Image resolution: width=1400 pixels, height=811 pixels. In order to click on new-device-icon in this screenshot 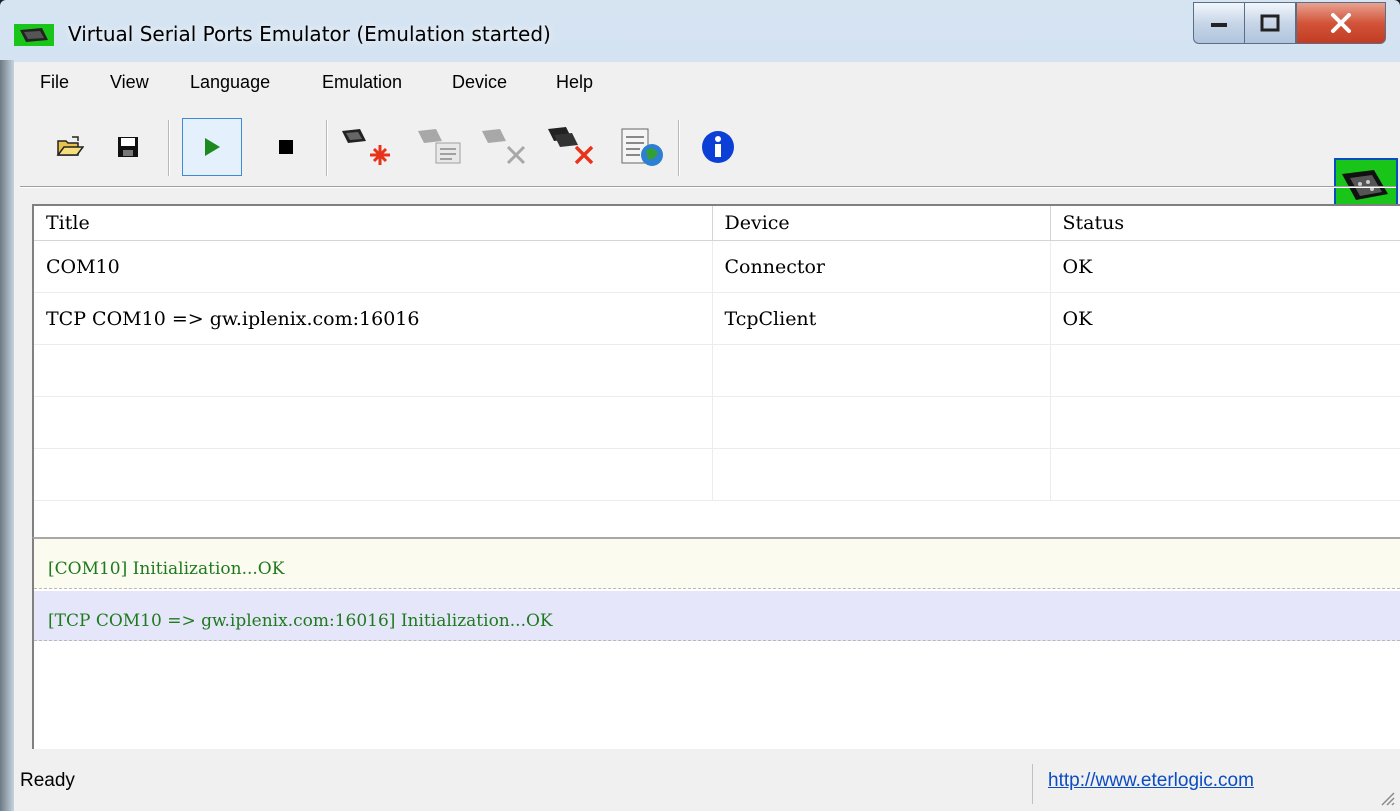, I will do `click(366, 147)`.